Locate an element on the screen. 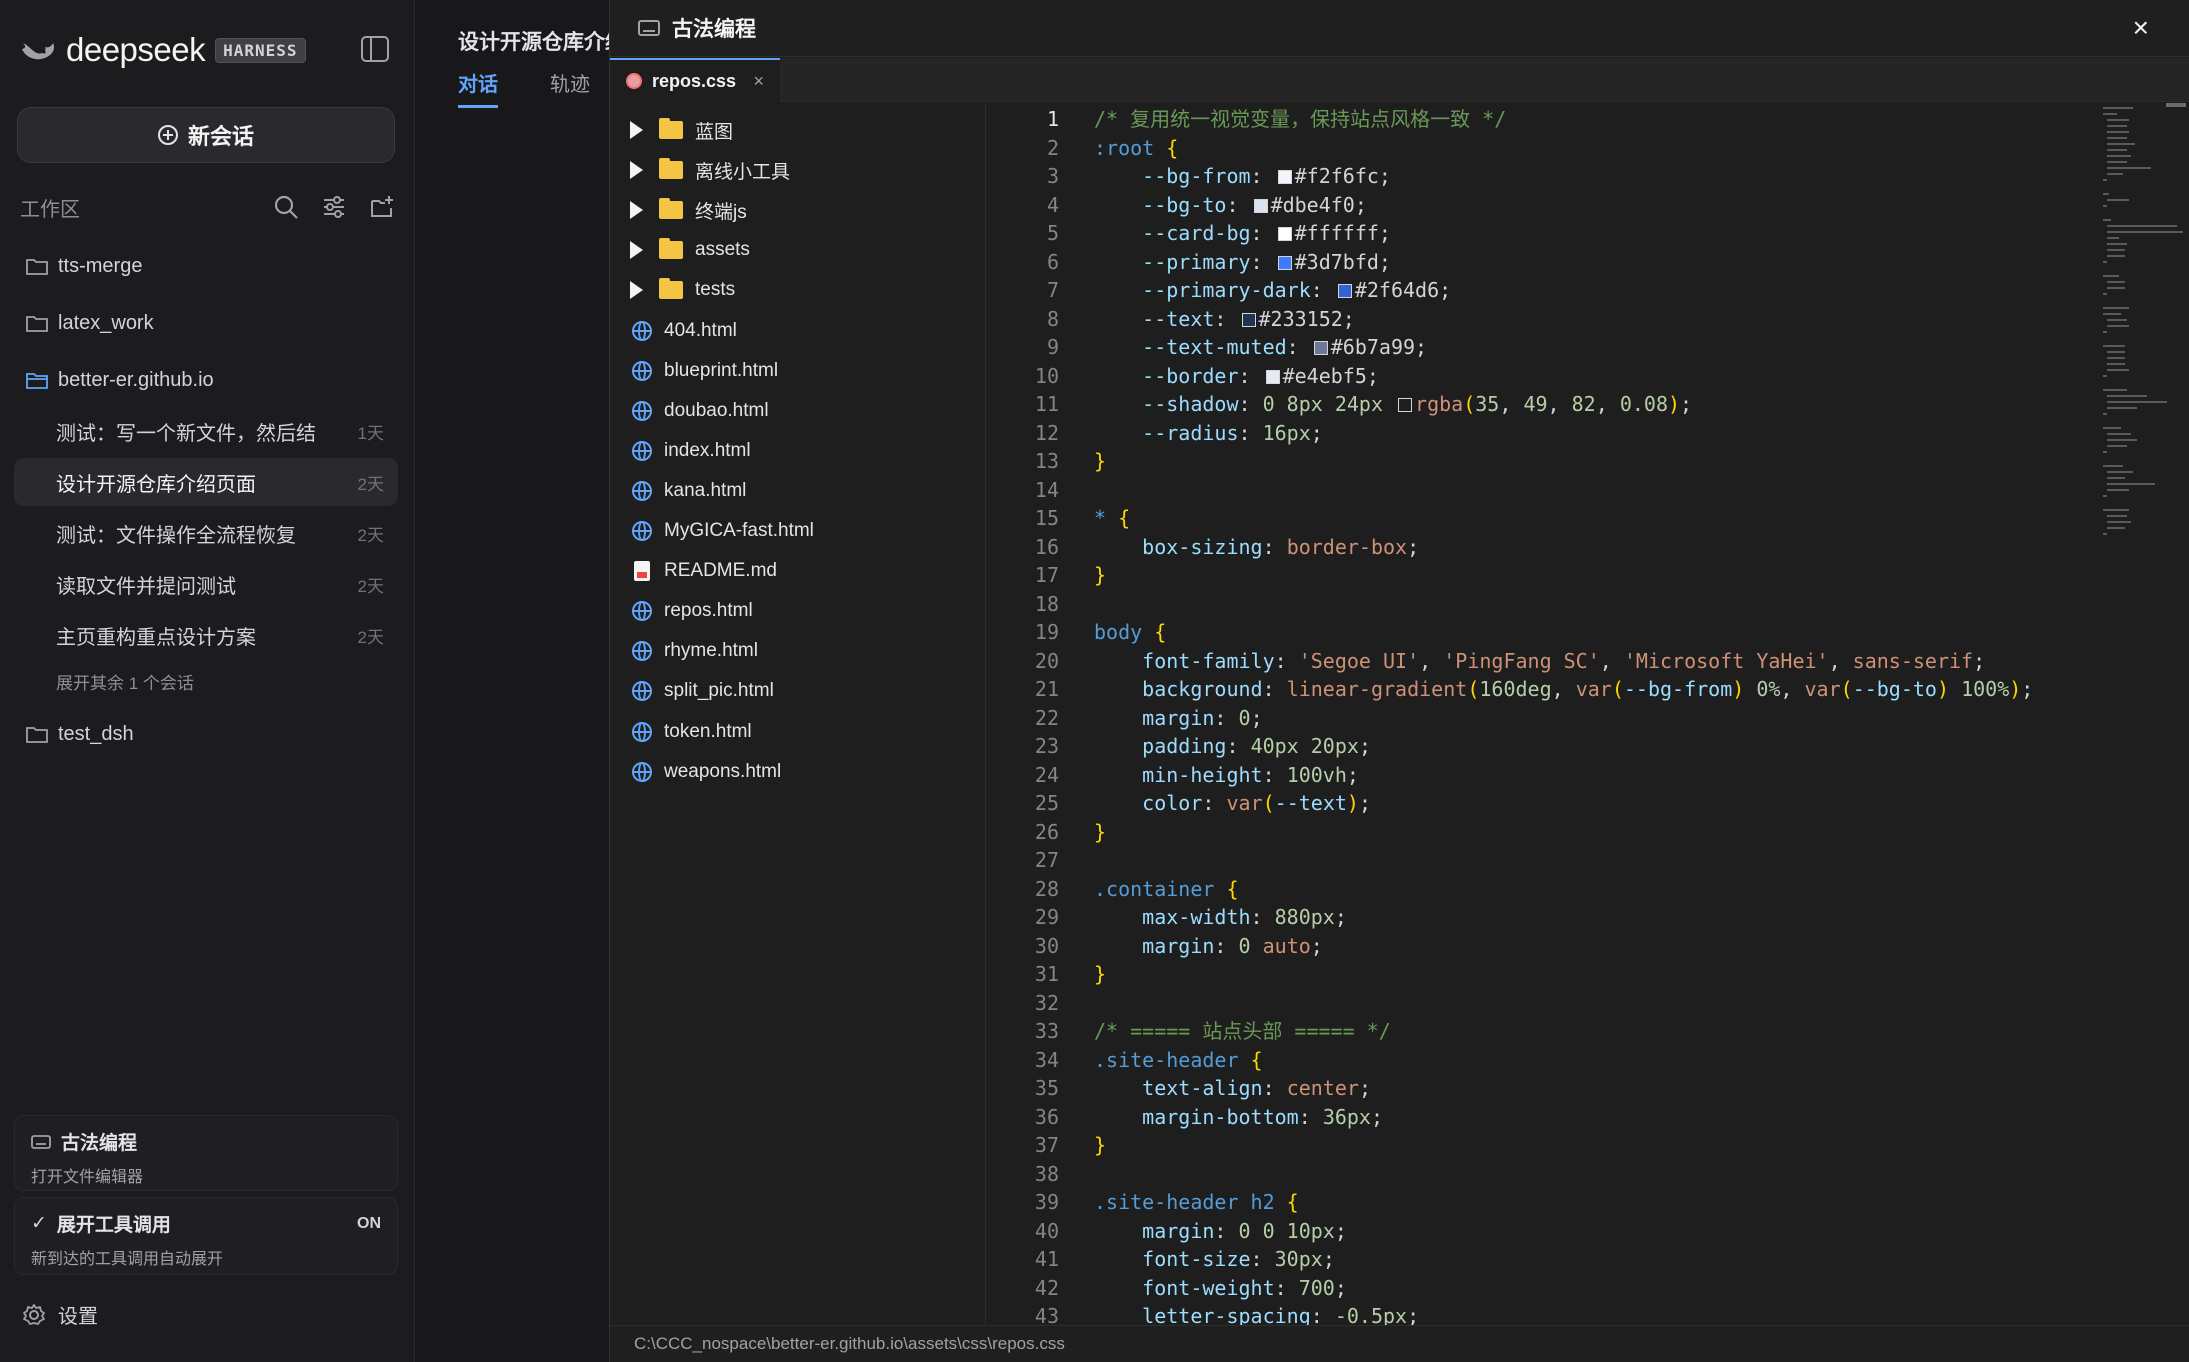  tree-file: blueprint.html is located at coordinates (700, 371).